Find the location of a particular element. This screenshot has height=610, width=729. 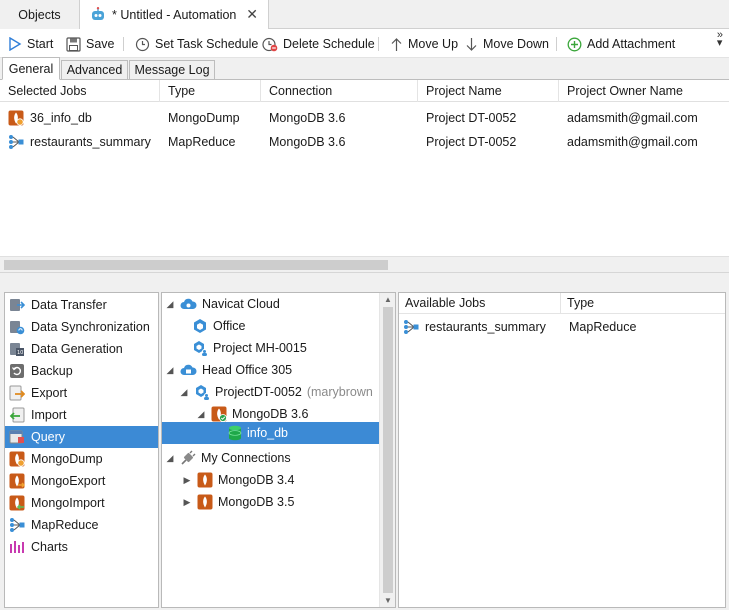

horizontal-scrollbar is located at coordinates (364, 264).